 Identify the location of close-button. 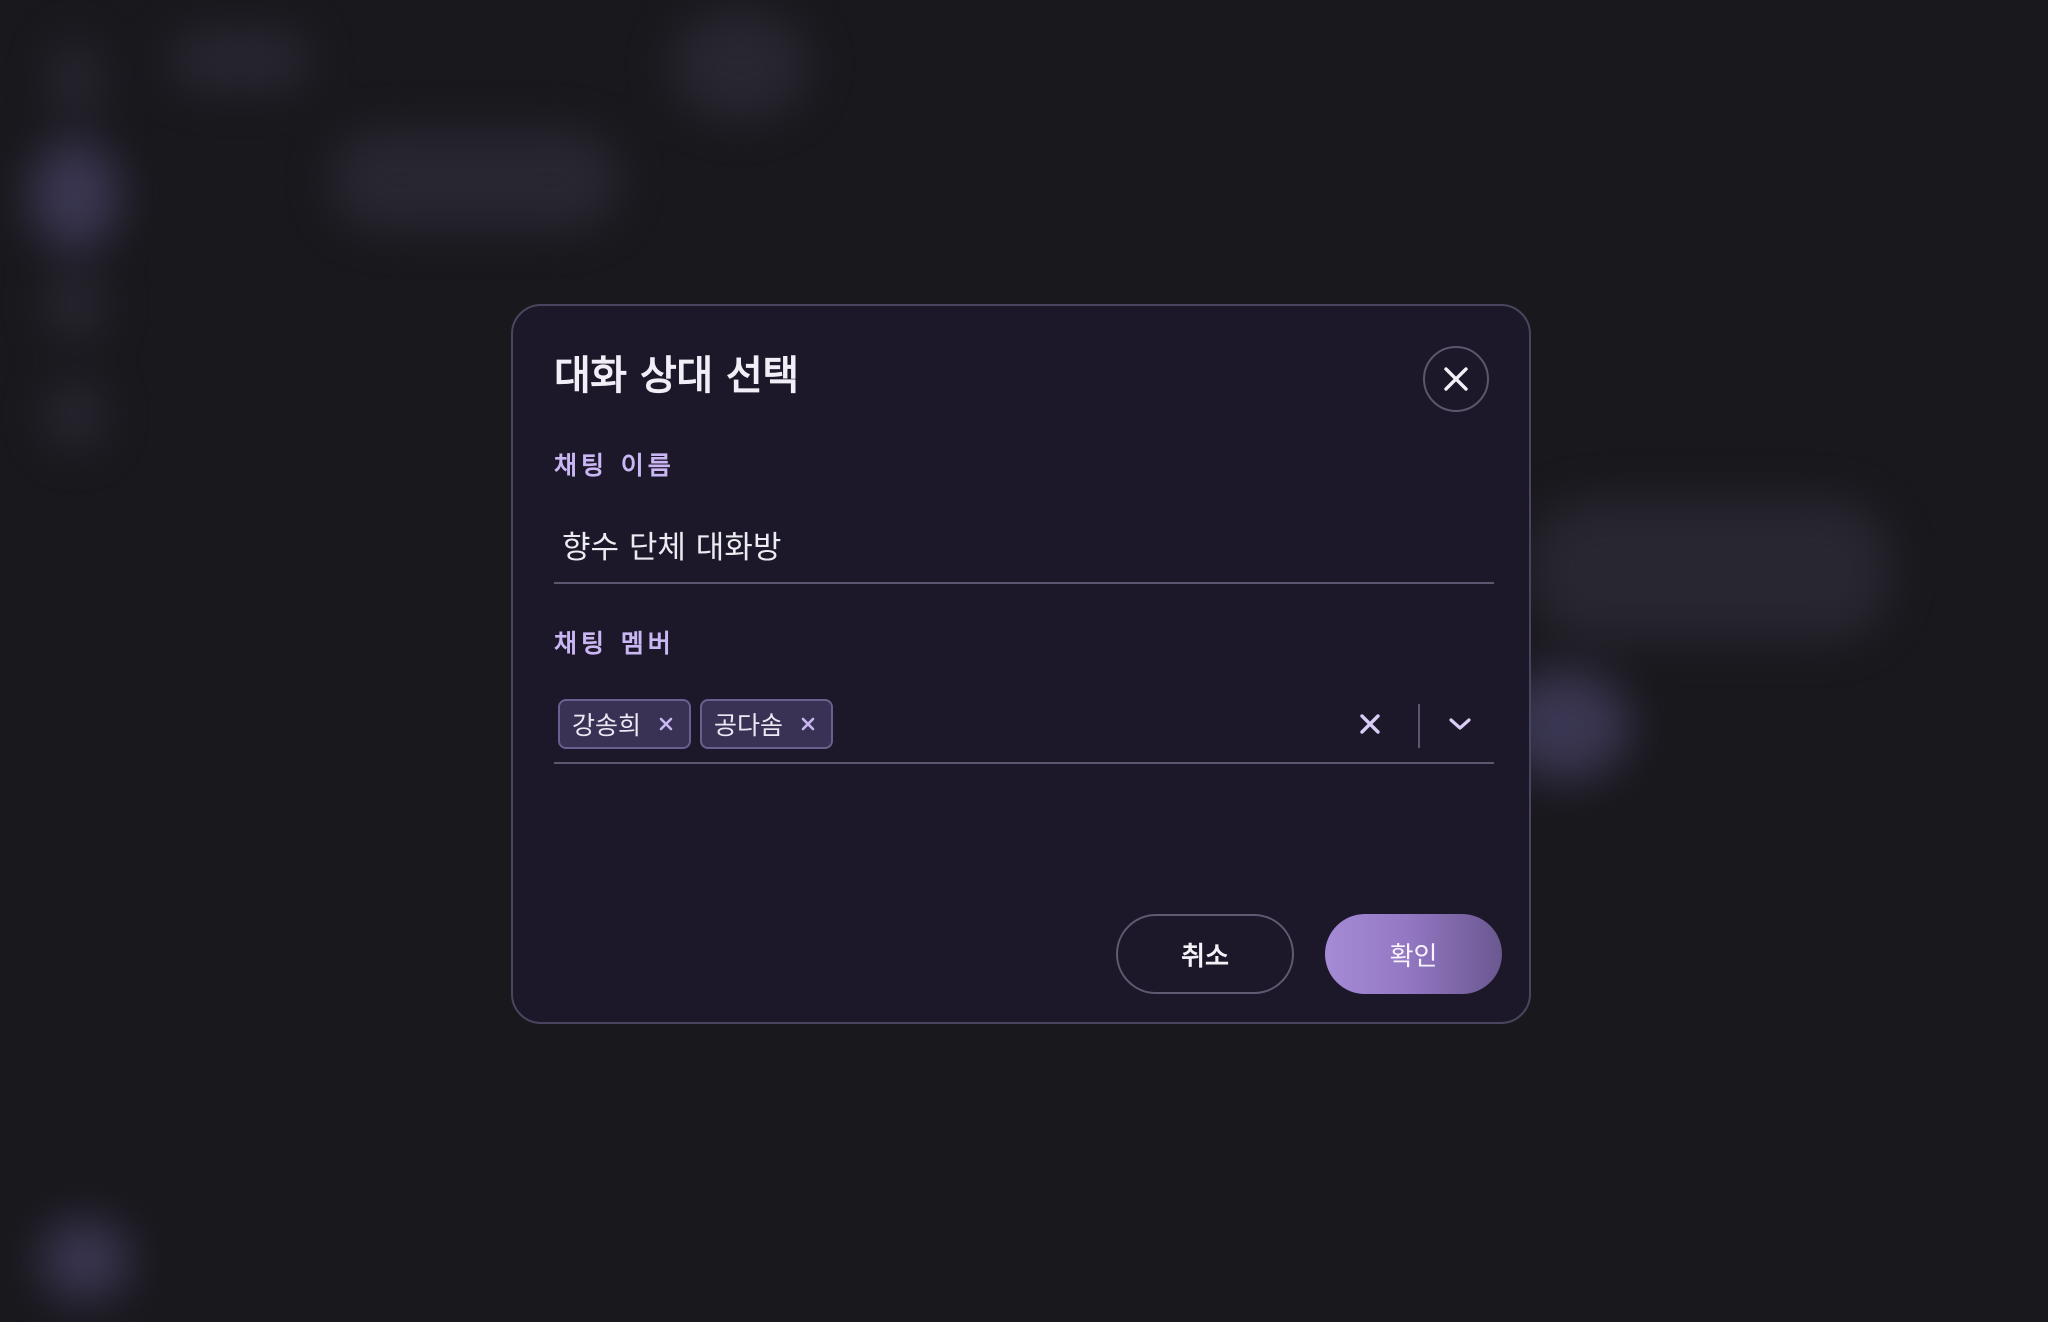
(1456, 379).